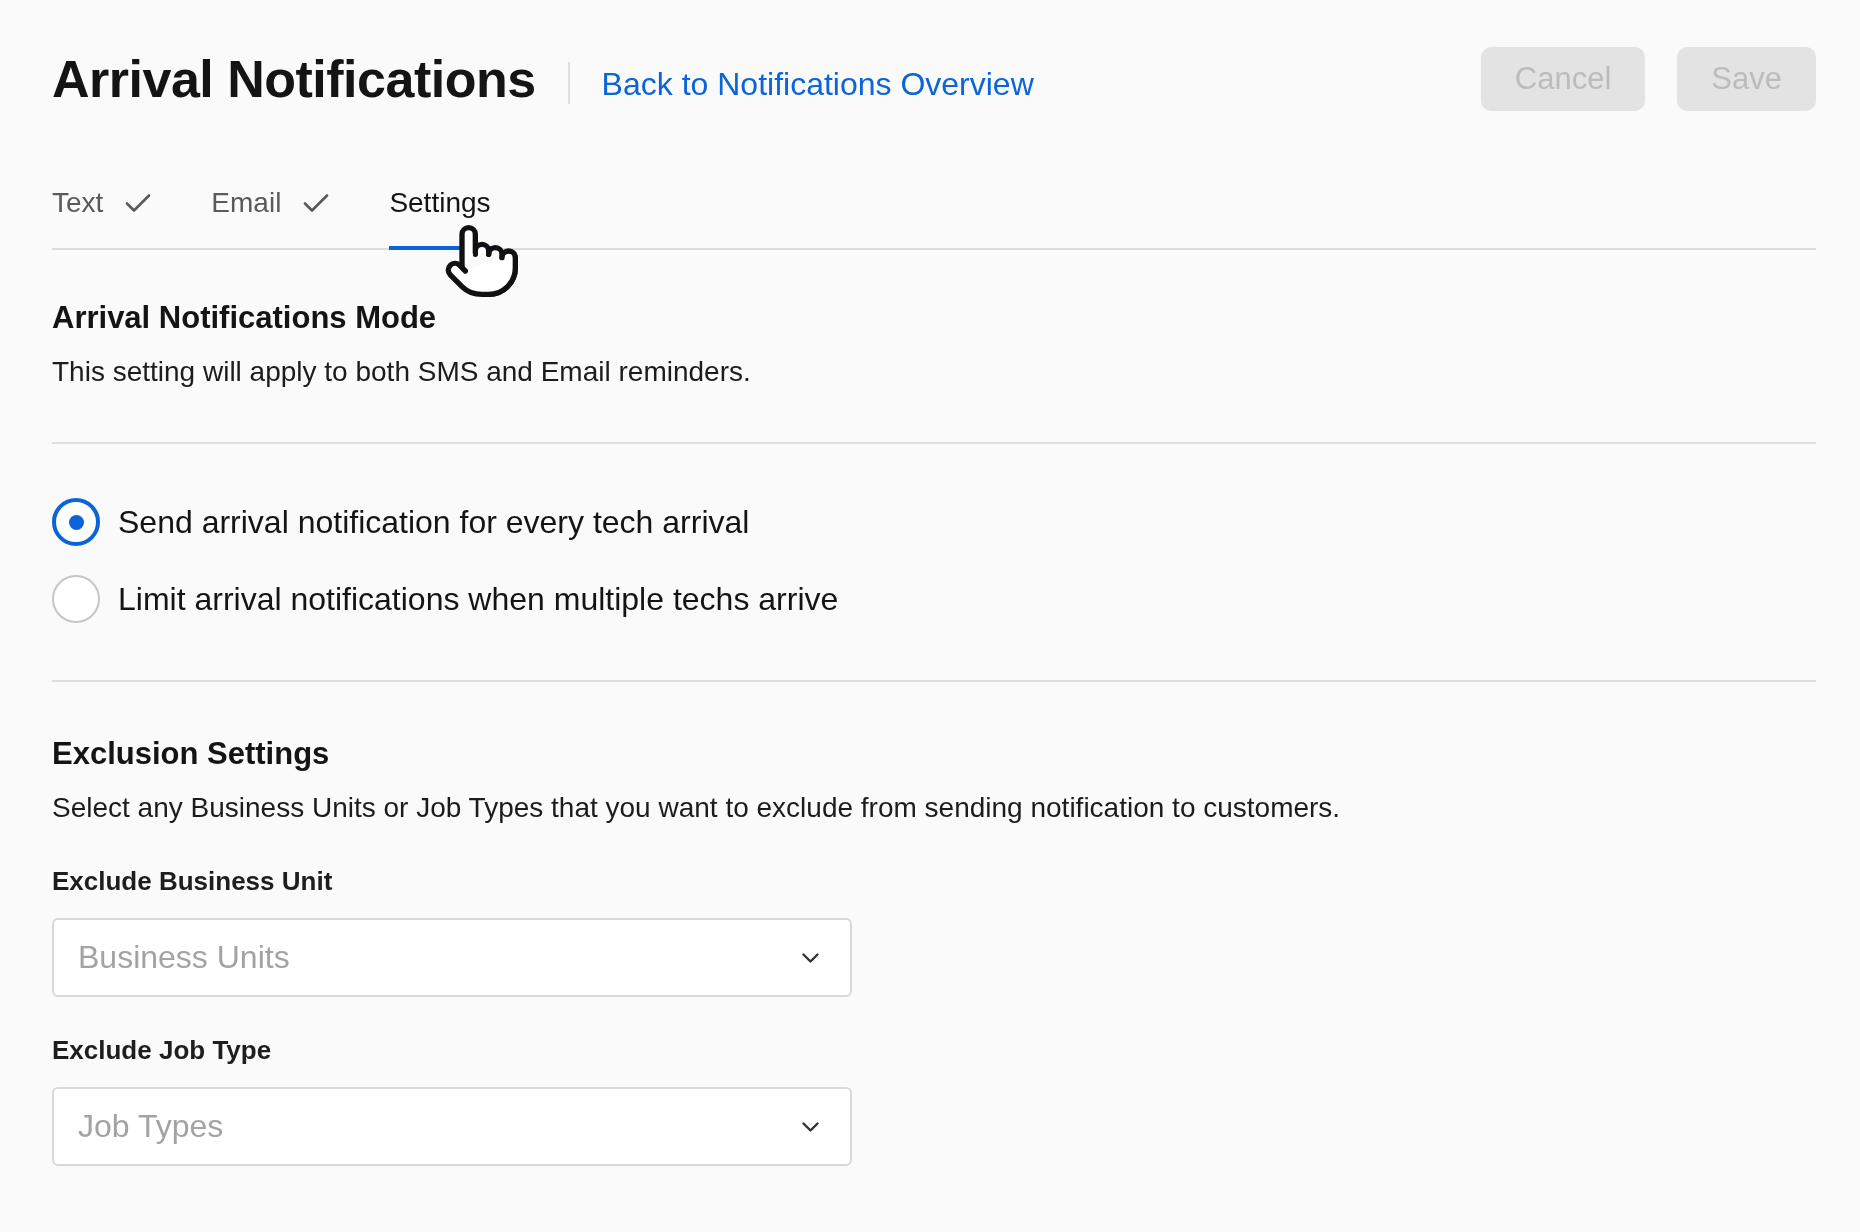 Image resolution: width=1860 pixels, height=1232 pixels. I want to click on page-title: Arrival Notifications, so click(294, 79).